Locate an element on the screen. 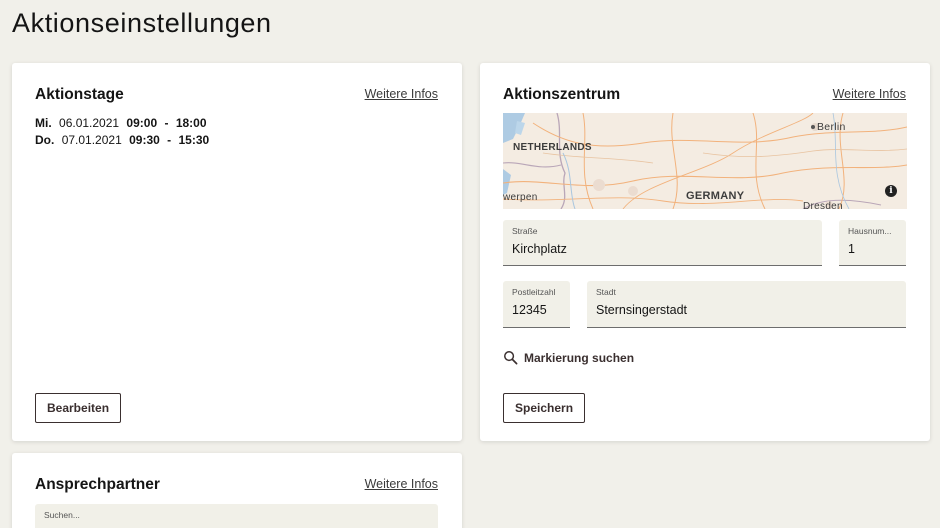  day-end: 15:30 is located at coordinates (194, 140).